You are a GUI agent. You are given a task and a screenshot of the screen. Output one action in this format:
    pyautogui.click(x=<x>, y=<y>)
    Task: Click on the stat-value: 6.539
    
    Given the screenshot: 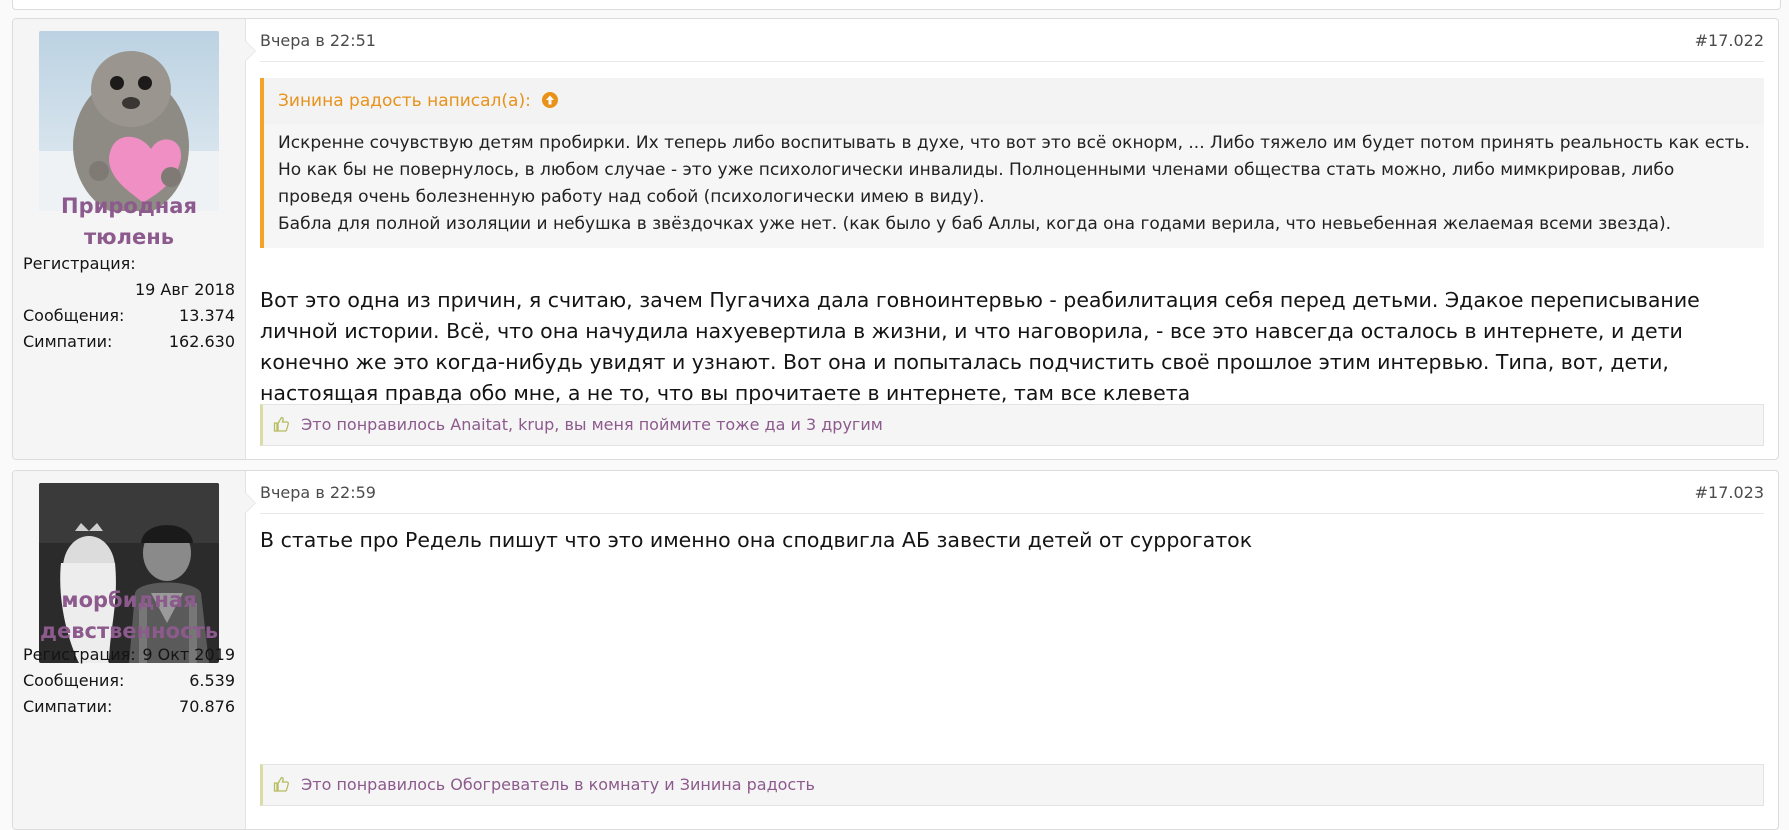 What is the action you would take?
    pyautogui.click(x=212, y=680)
    